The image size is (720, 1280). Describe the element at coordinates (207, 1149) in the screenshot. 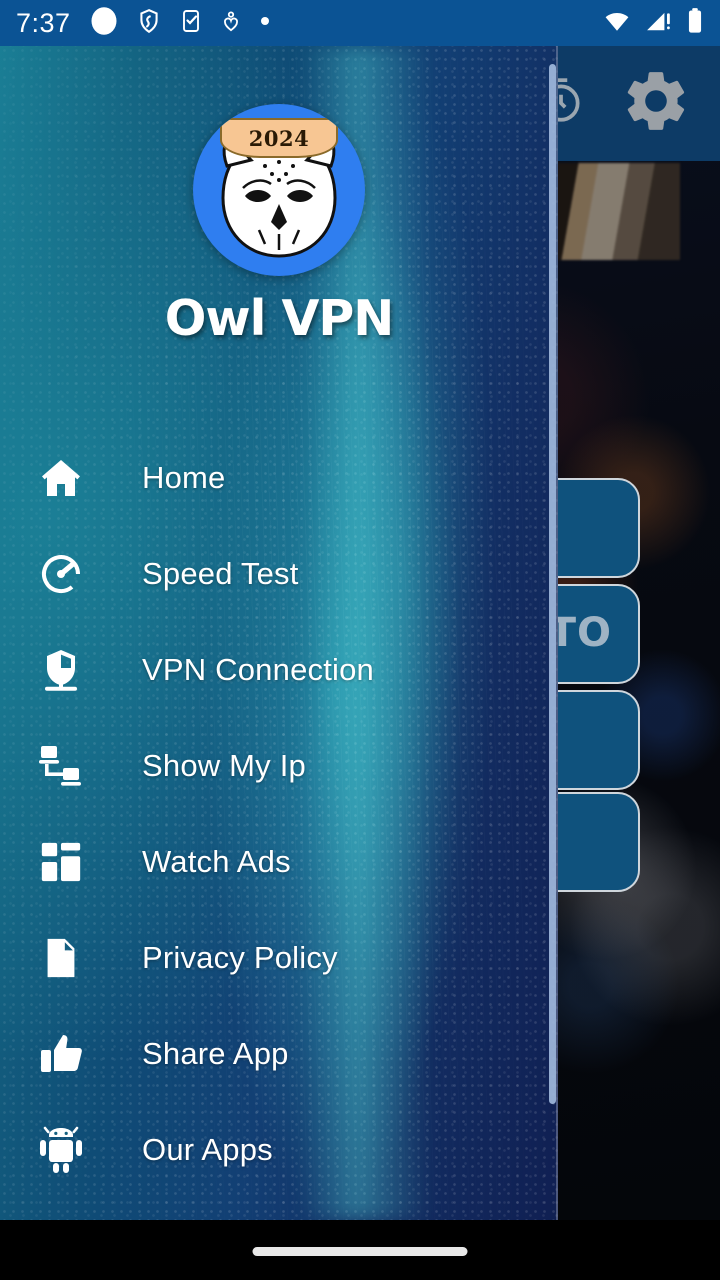

I see `menu-item-label: Our Apps` at that location.